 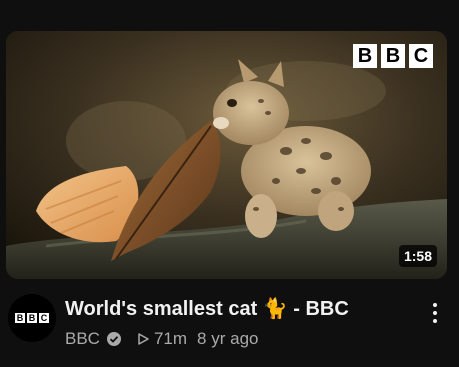 What do you see at coordinates (82, 339) in the screenshot?
I see `channel-name: BBC` at bounding box center [82, 339].